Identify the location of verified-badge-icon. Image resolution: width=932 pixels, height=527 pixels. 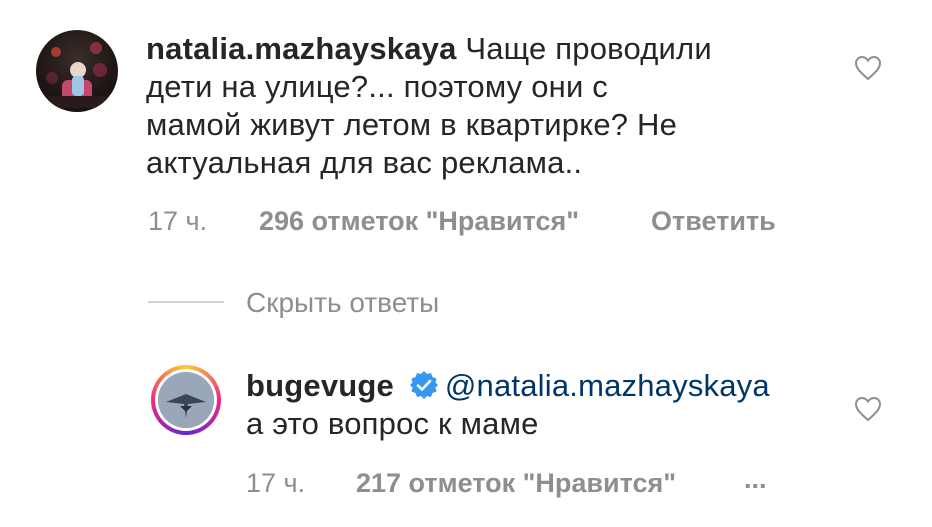
(423, 385).